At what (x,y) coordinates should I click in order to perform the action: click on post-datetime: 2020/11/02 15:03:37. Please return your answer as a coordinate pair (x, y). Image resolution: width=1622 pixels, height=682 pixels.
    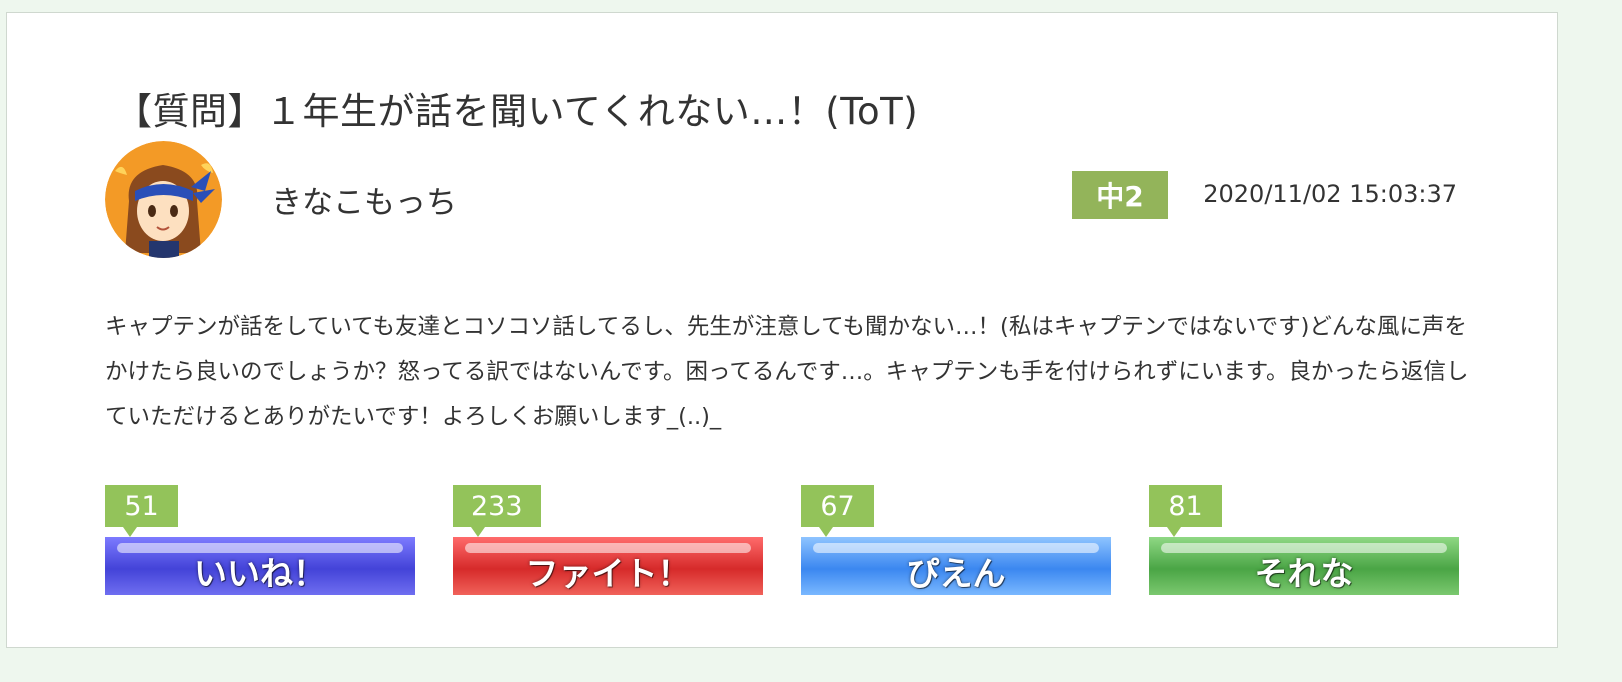
    Looking at the image, I should click on (1330, 194).